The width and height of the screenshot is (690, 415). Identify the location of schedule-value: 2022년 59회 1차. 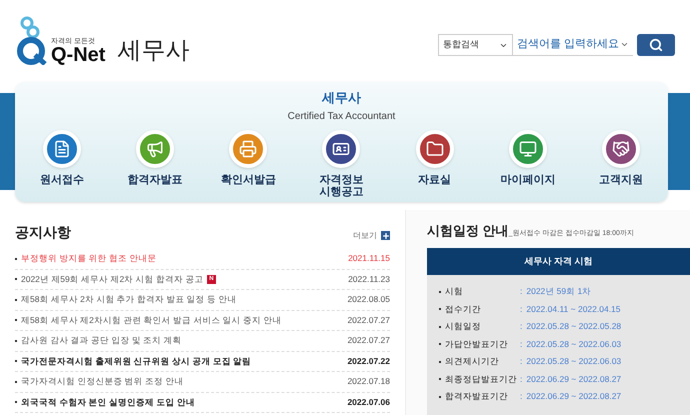
(559, 291).